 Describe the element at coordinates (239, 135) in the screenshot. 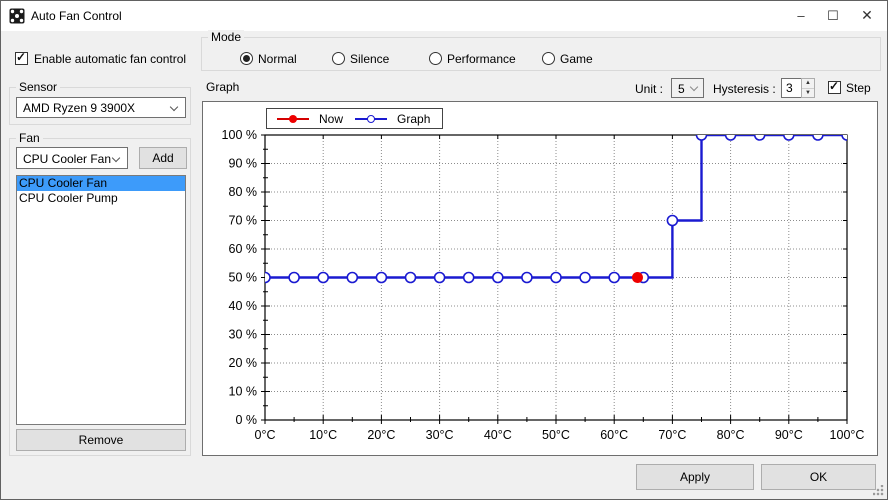

I see `svg-text: 100 %` at that location.